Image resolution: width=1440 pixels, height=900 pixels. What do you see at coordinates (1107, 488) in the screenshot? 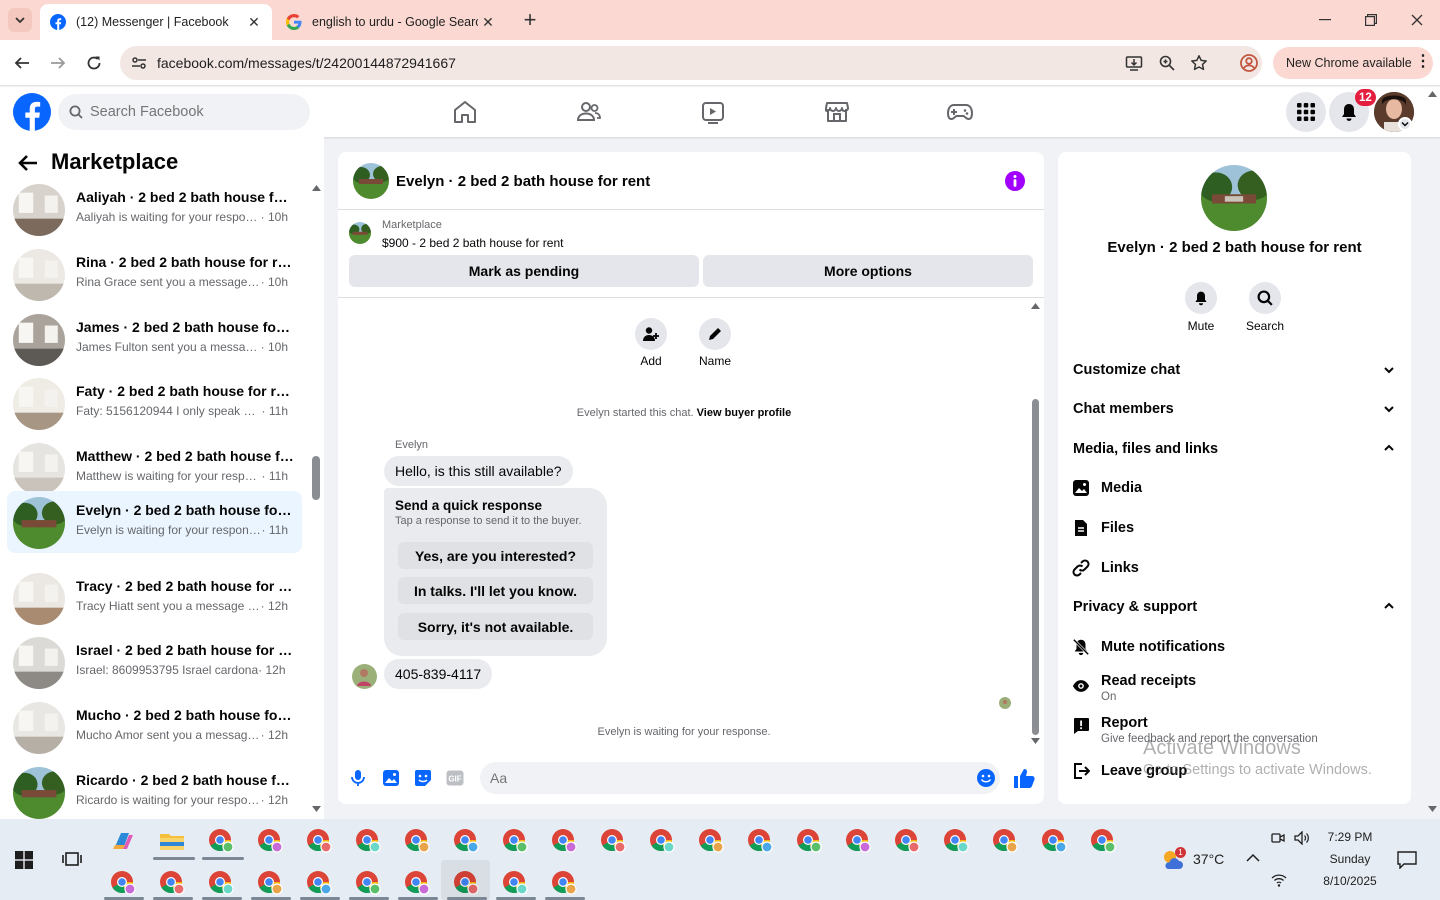
I see `media-item: Media` at bounding box center [1107, 488].